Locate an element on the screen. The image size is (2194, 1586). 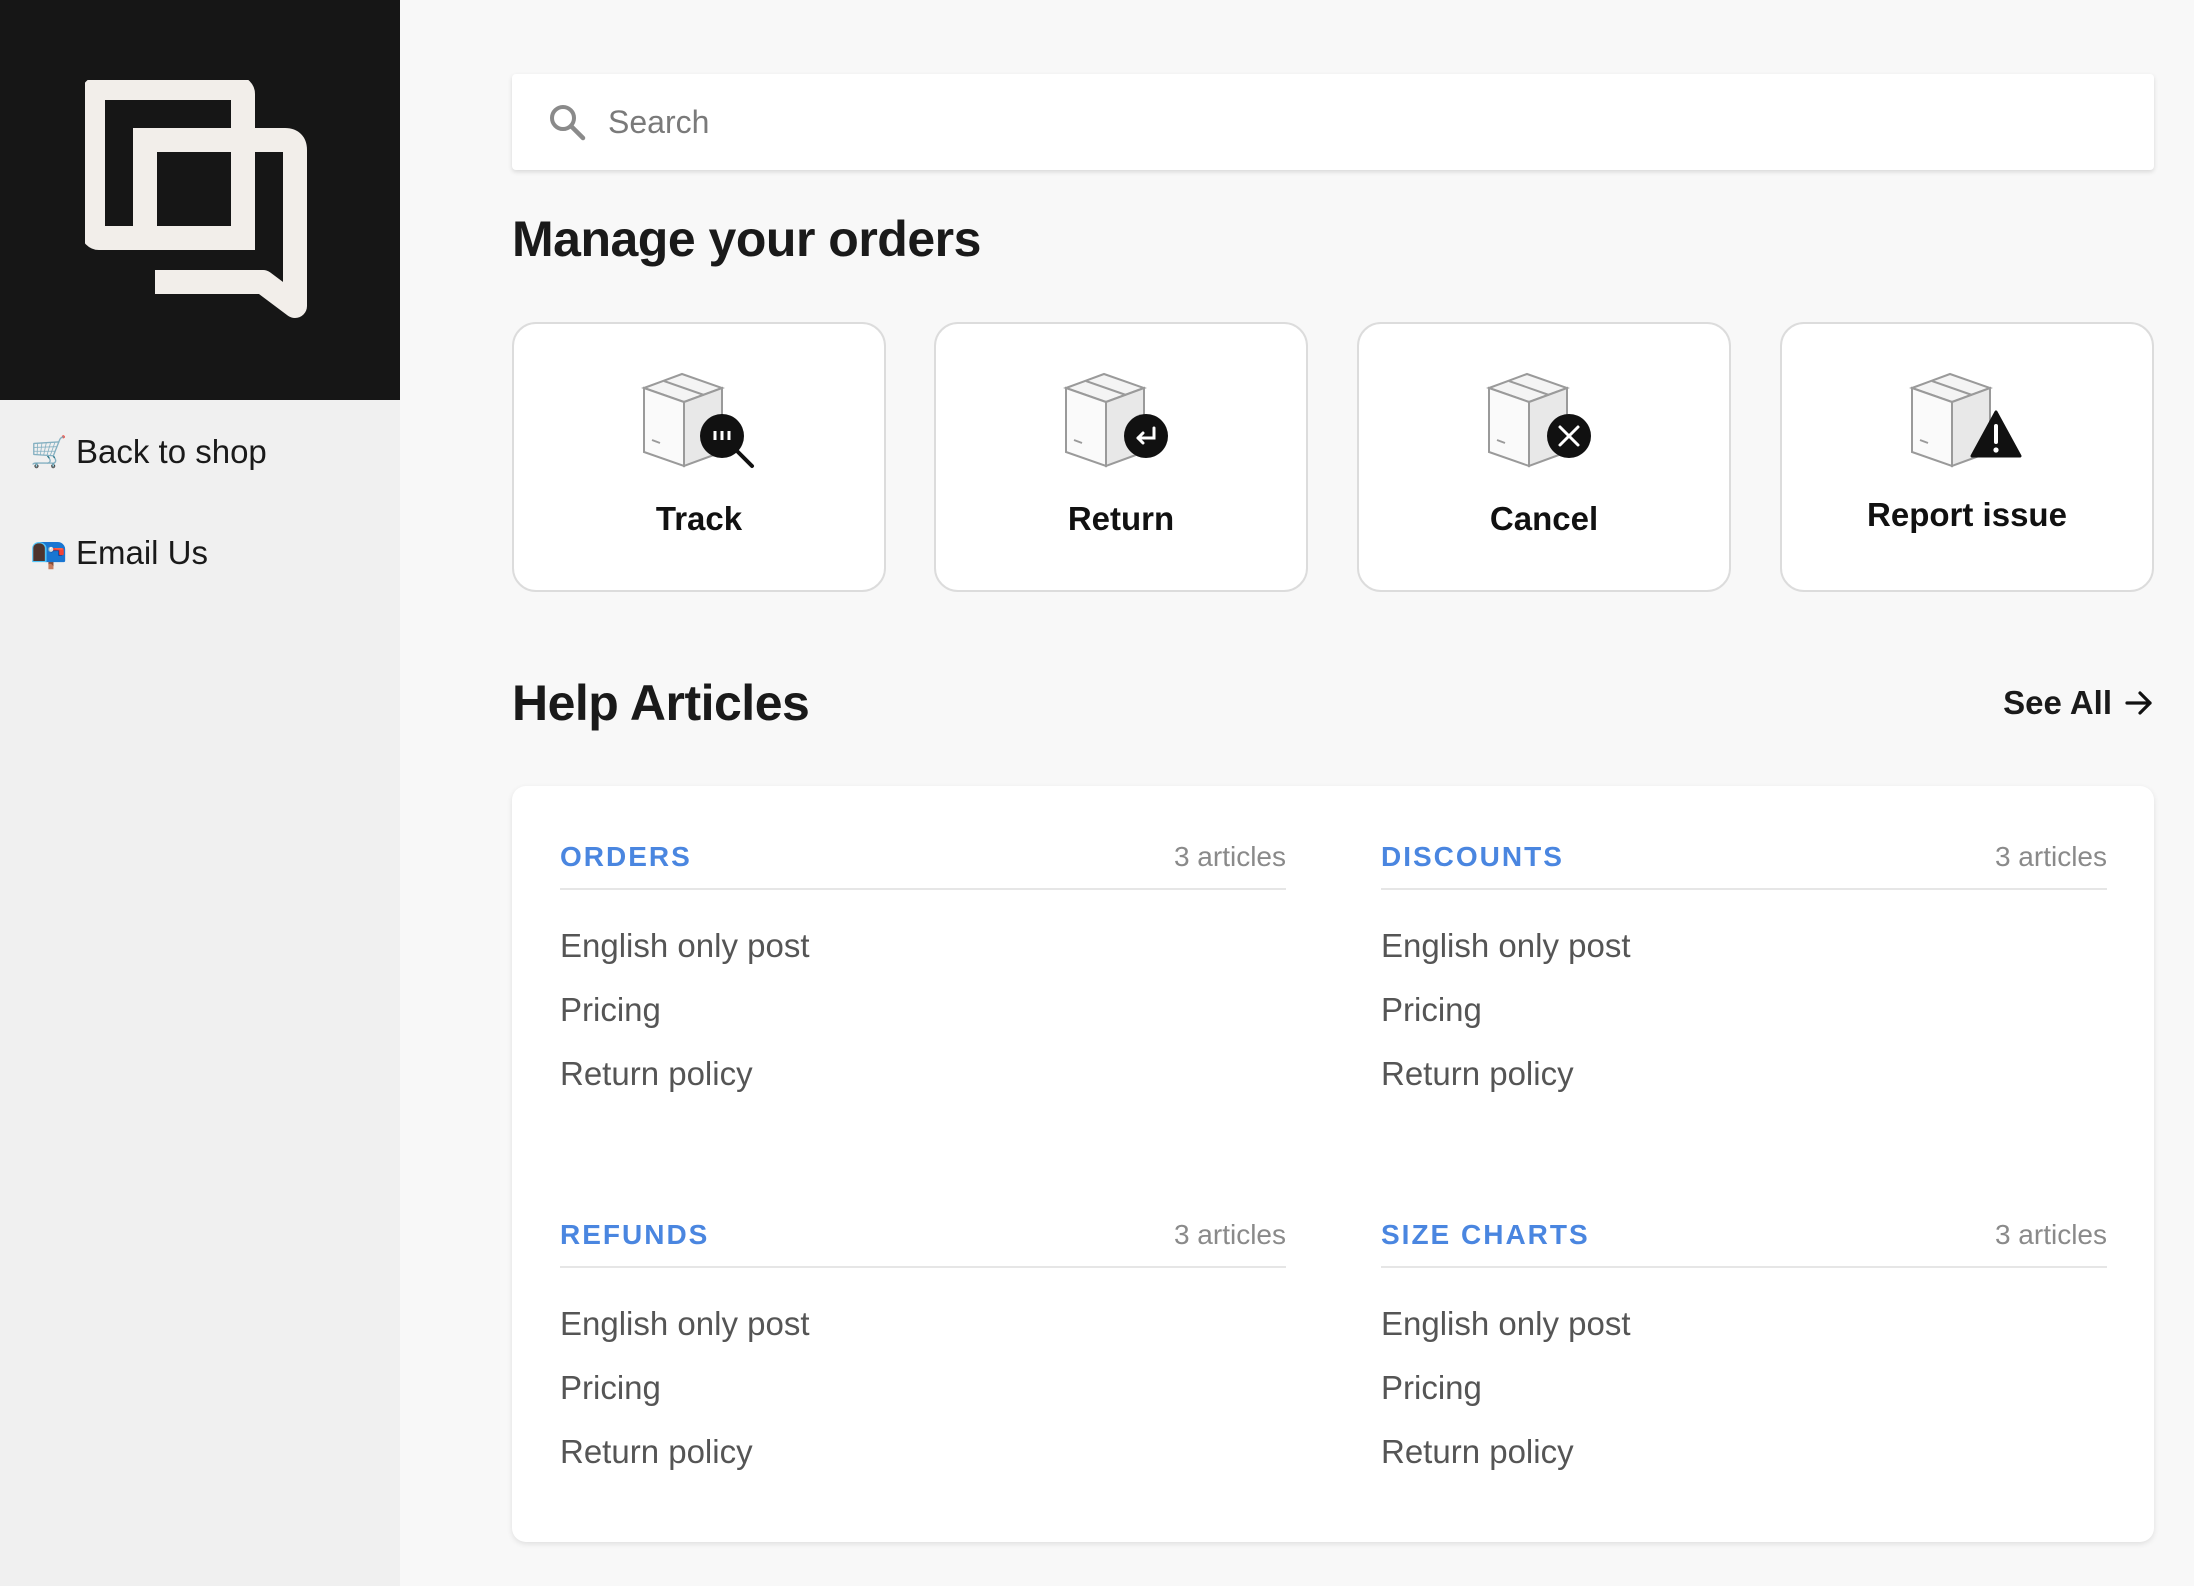
cancel-label: Cancel is located at coordinates (1544, 518).